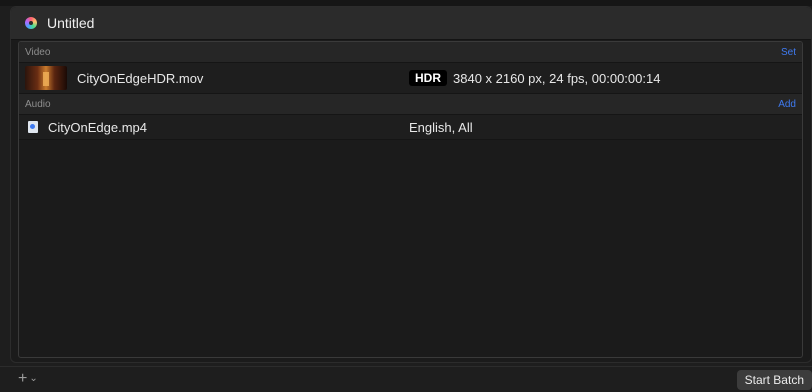  Describe the element at coordinates (441, 127) in the screenshot. I see `audio-info: English, All` at that location.